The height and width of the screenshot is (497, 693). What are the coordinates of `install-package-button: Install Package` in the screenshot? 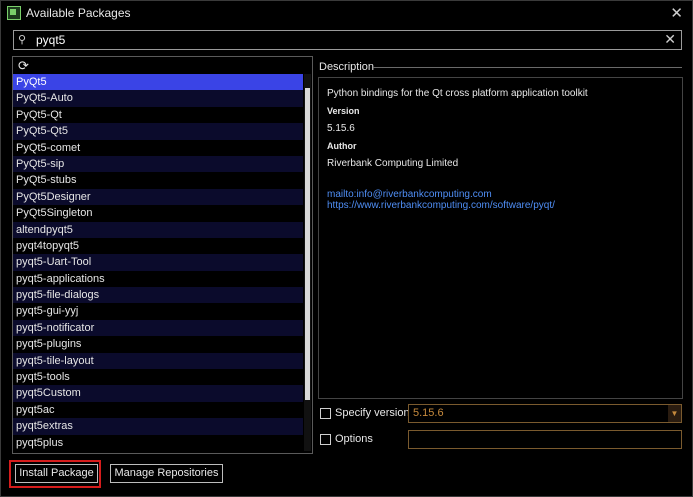 It's located at (56, 473).